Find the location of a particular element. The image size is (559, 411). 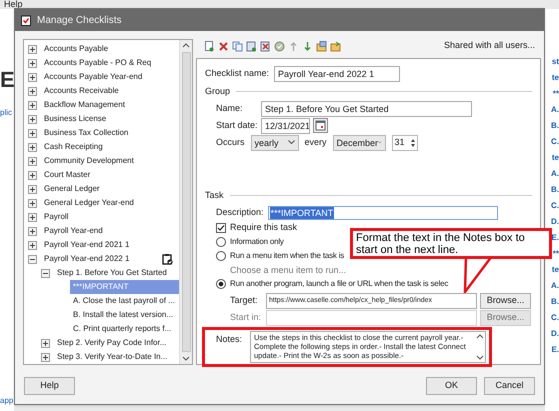

cancel-button: Cancel is located at coordinates (509, 385).